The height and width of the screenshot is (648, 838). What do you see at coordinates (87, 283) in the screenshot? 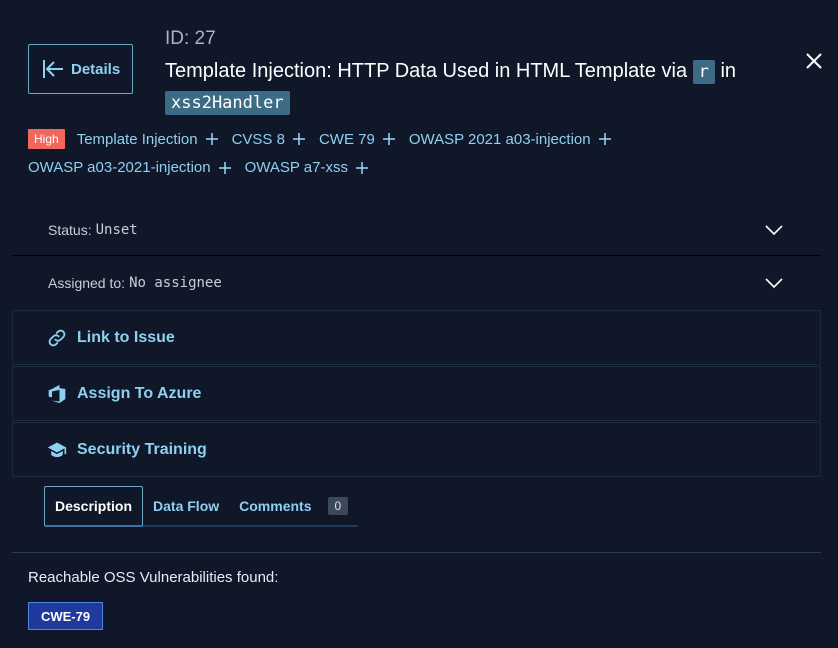
I see `assignee-label: Assigned to:` at bounding box center [87, 283].